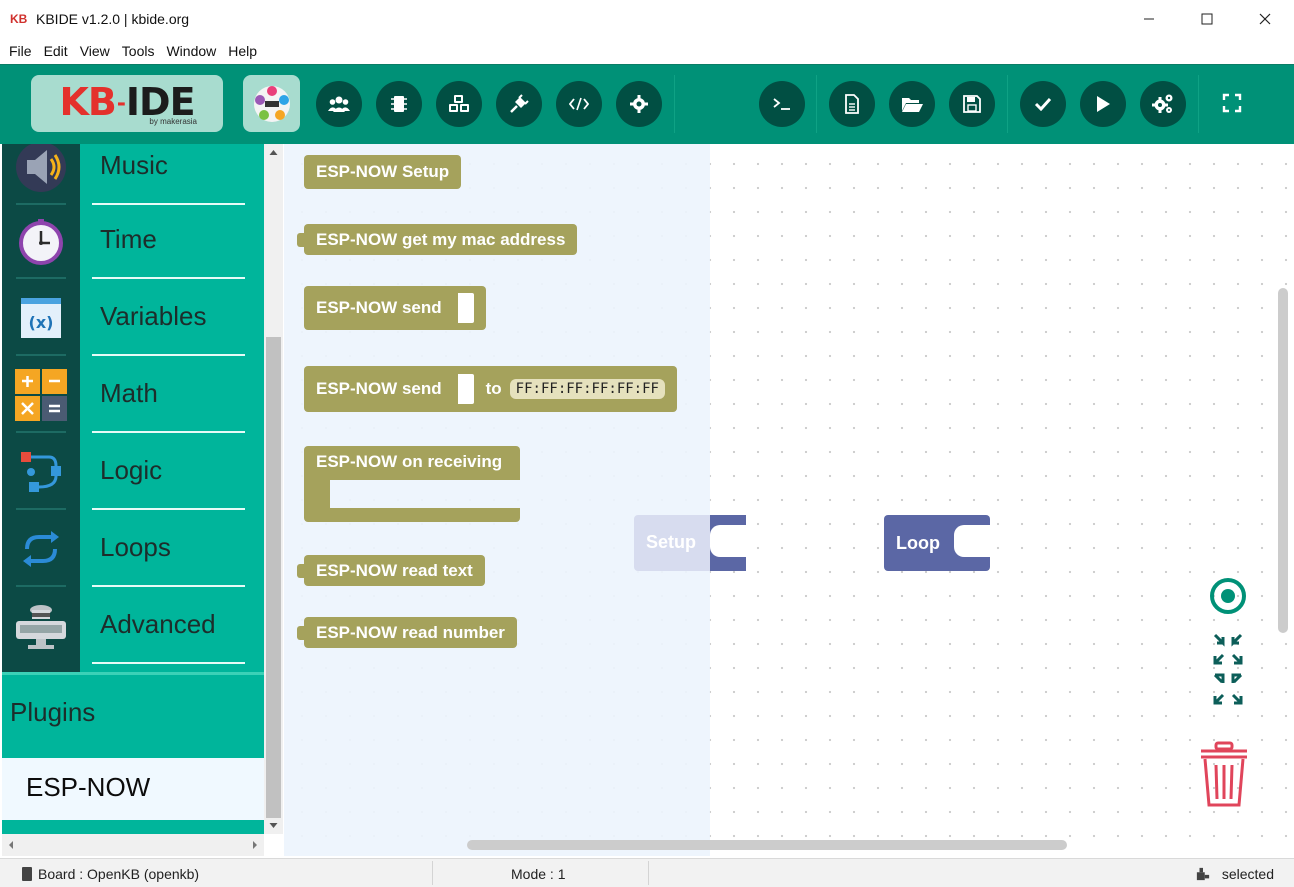  What do you see at coordinates (133, 845) in the screenshot?
I see `toolbox-horizontal-scrollbar` at bounding box center [133, 845].